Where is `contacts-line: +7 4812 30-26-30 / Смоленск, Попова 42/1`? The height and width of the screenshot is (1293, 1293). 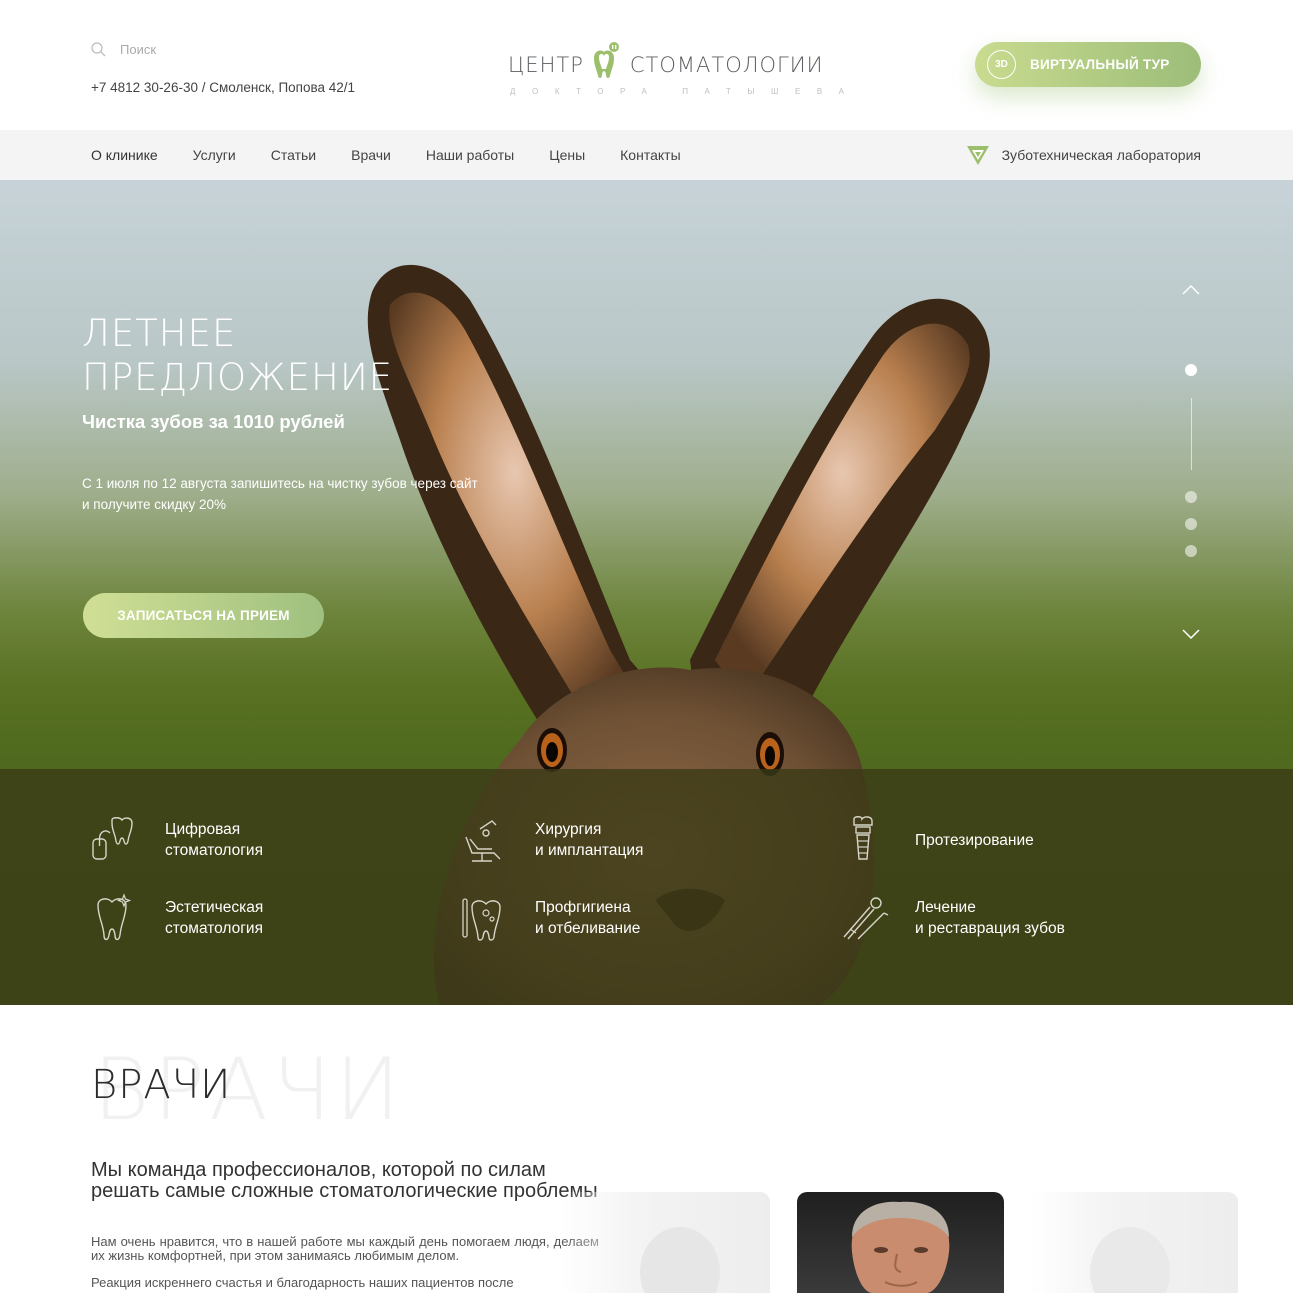
contacts-line: +7 4812 30-26-30 / Смоленск, Попова 42/1 is located at coordinates (223, 87).